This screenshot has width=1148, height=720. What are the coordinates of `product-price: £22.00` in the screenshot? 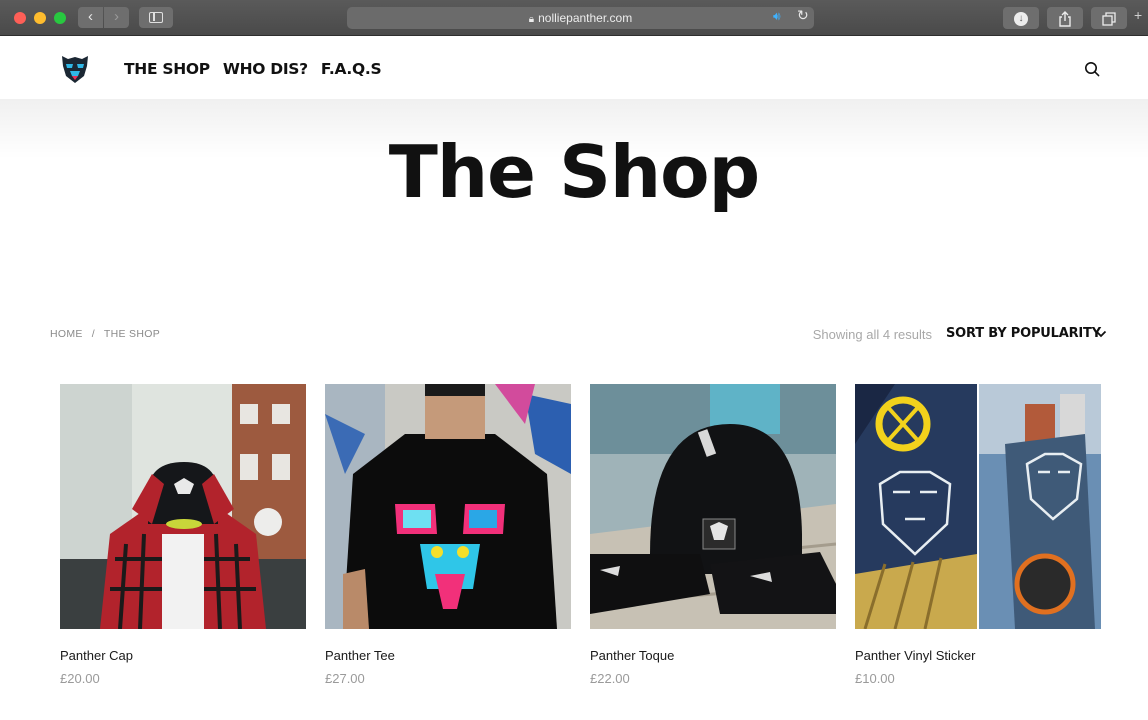 It's located at (610, 678).